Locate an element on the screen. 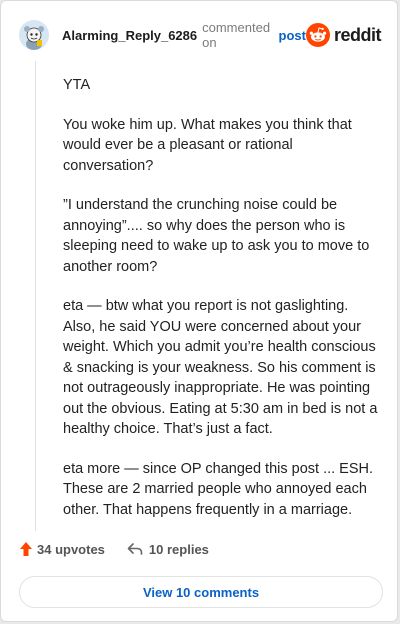  upvote-button: 34 upvotes is located at coordinates (62, 549).